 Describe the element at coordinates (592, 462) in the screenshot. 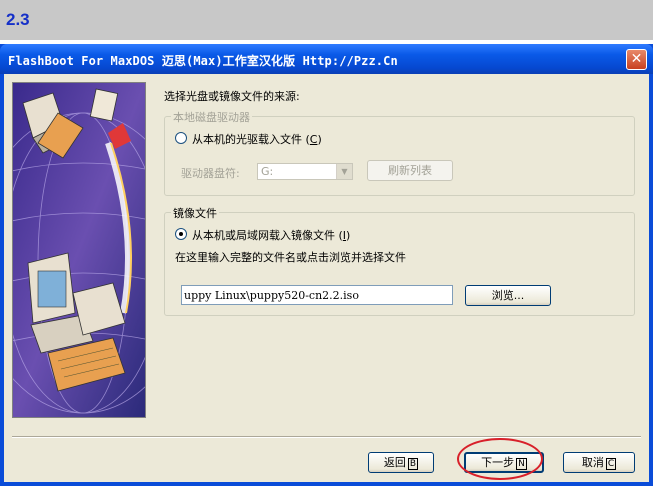

I see `cancel-button-label: 取消` at that location.